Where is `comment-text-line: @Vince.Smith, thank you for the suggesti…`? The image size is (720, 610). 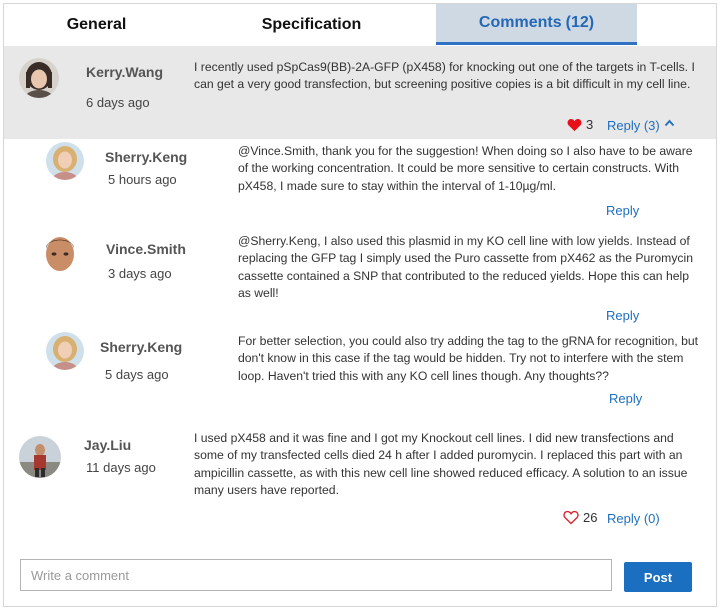 comment-text-line: @Vince.Smith, thank you for the suggesti… is located at coordinates (465, 151).